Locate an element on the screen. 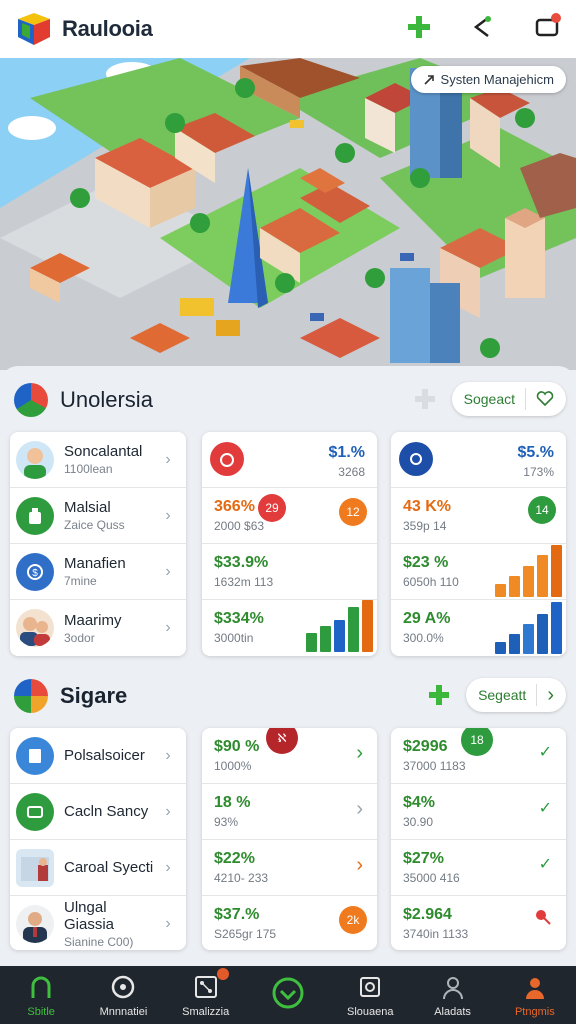 The image size is (576, 1024). bank-icon: $ is located at coordinates (35, 571).